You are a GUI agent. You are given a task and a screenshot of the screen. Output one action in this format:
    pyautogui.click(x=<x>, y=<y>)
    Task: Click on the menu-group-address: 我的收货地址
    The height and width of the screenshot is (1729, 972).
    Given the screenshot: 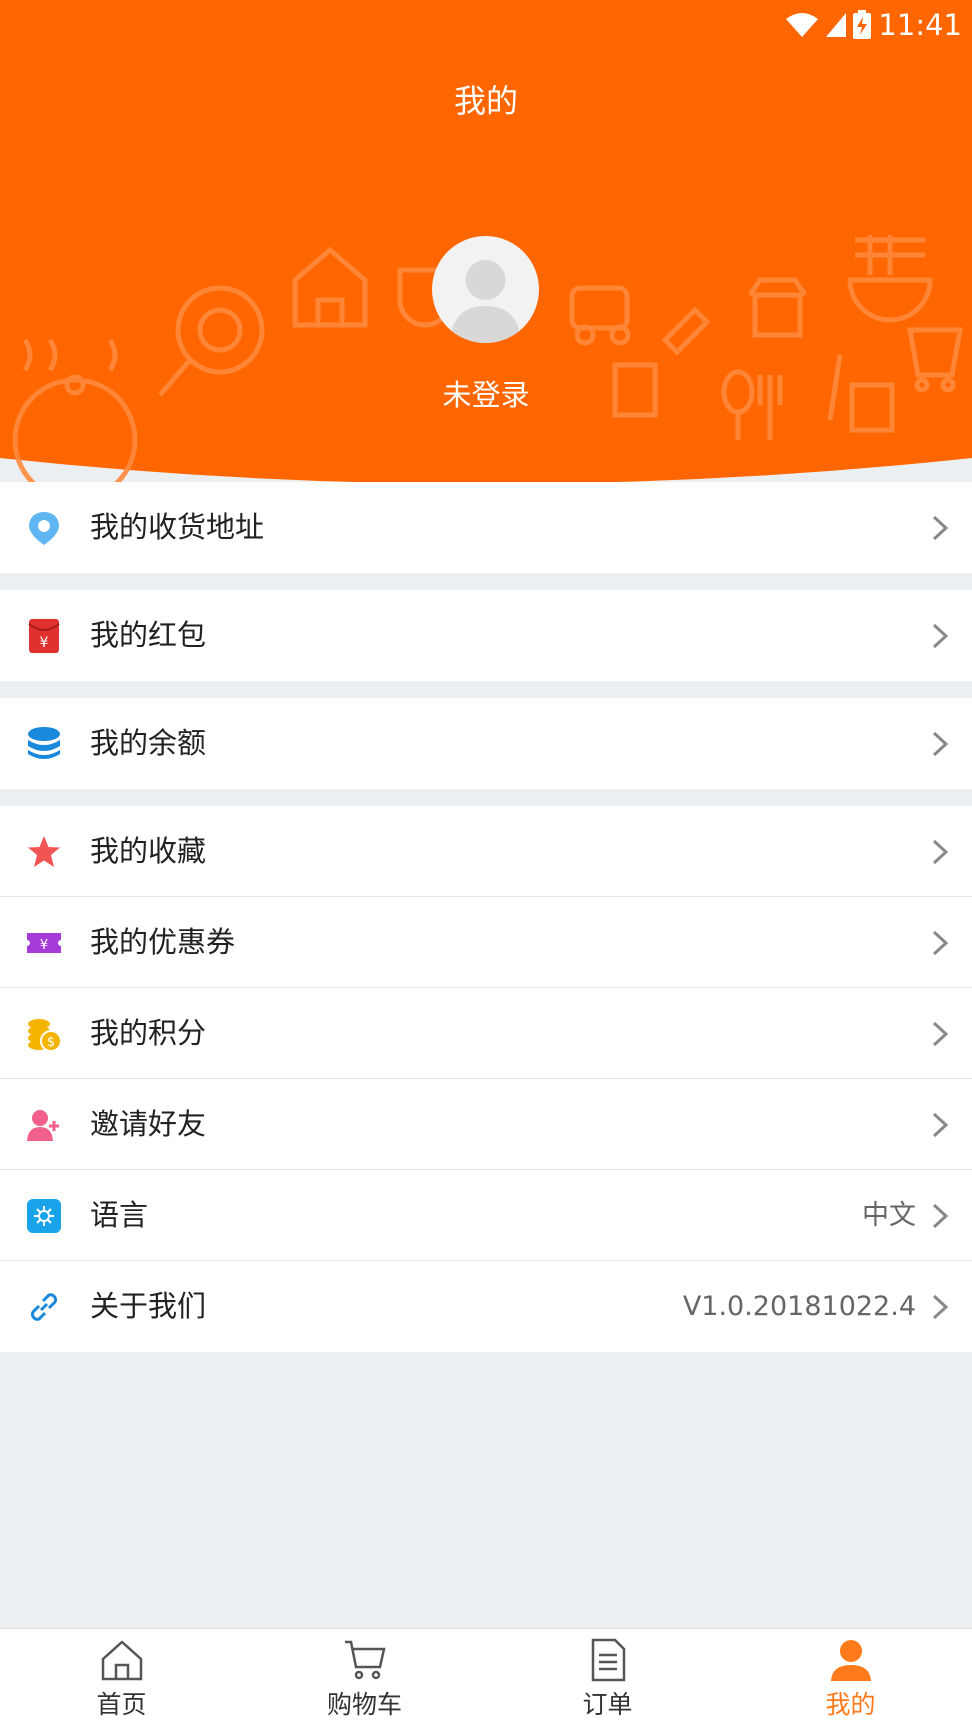 What is the action you would take?
    pyautogui.click(x=486, y=527)
    